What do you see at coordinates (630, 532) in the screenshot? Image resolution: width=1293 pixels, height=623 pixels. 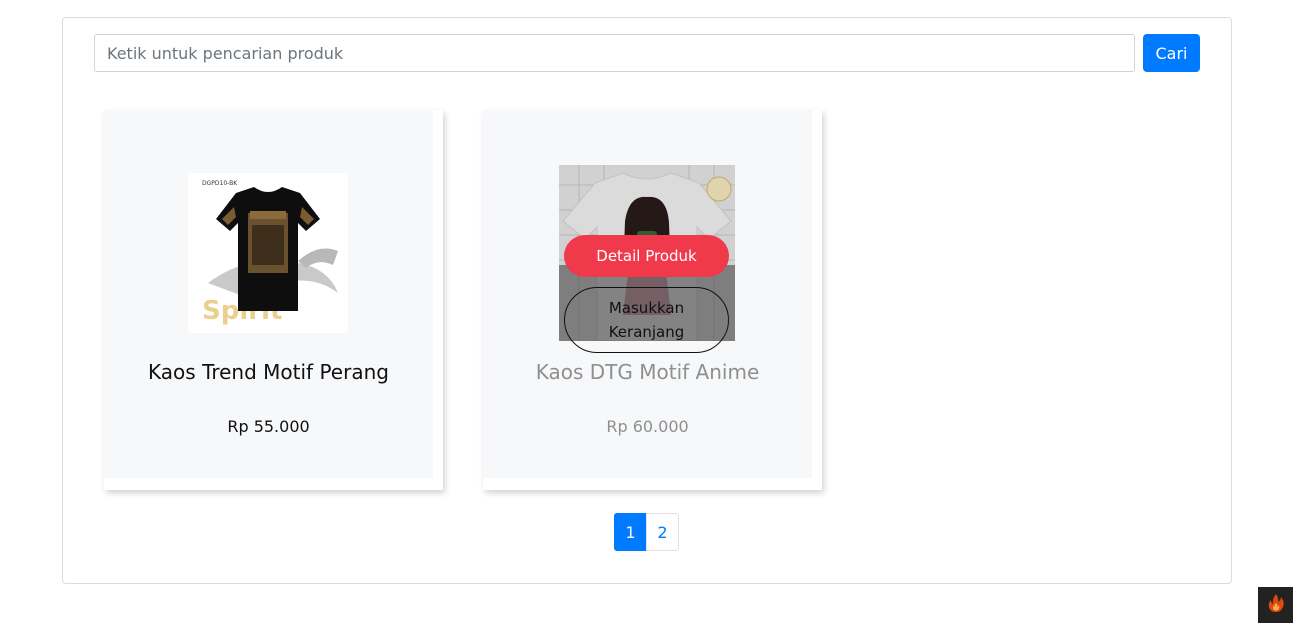 I see `page-link-1: 1` at bounding box center [630, 532].